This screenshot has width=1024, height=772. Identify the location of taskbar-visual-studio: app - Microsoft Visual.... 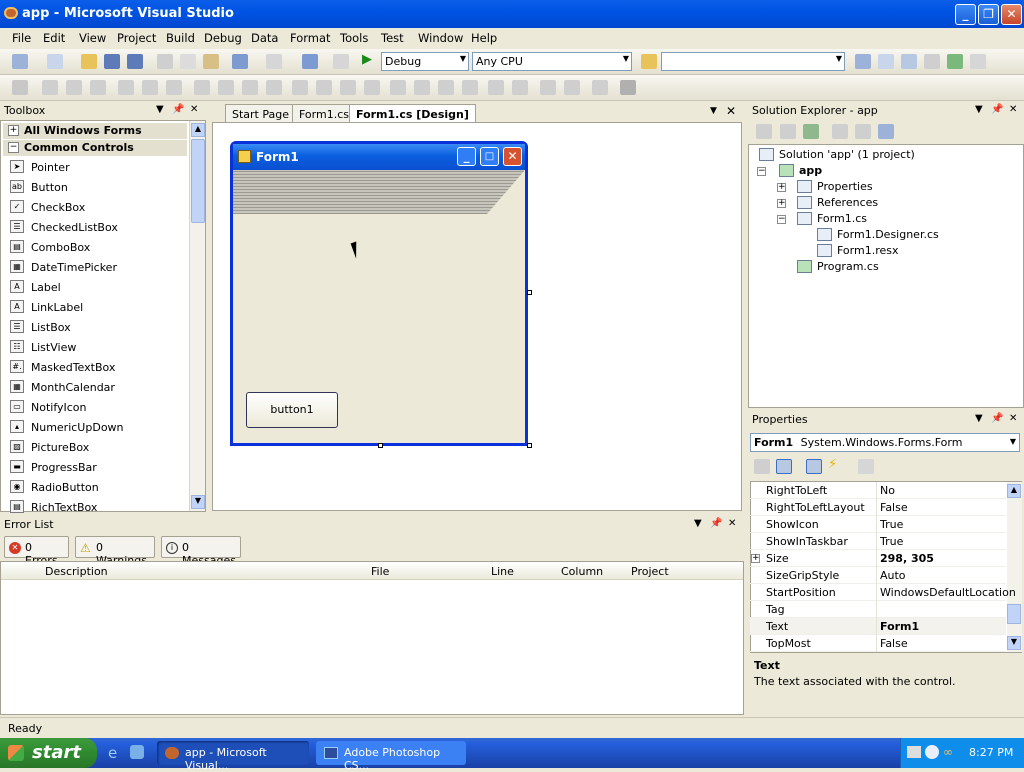
(233, 756).